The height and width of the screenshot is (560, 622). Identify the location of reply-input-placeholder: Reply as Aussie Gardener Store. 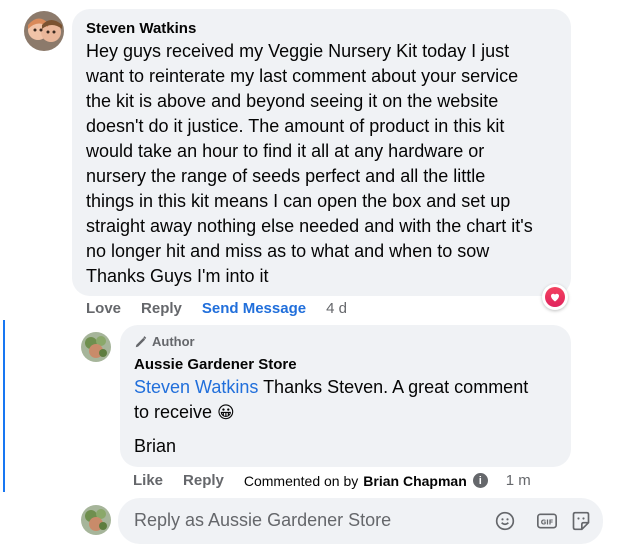
(263, 520).